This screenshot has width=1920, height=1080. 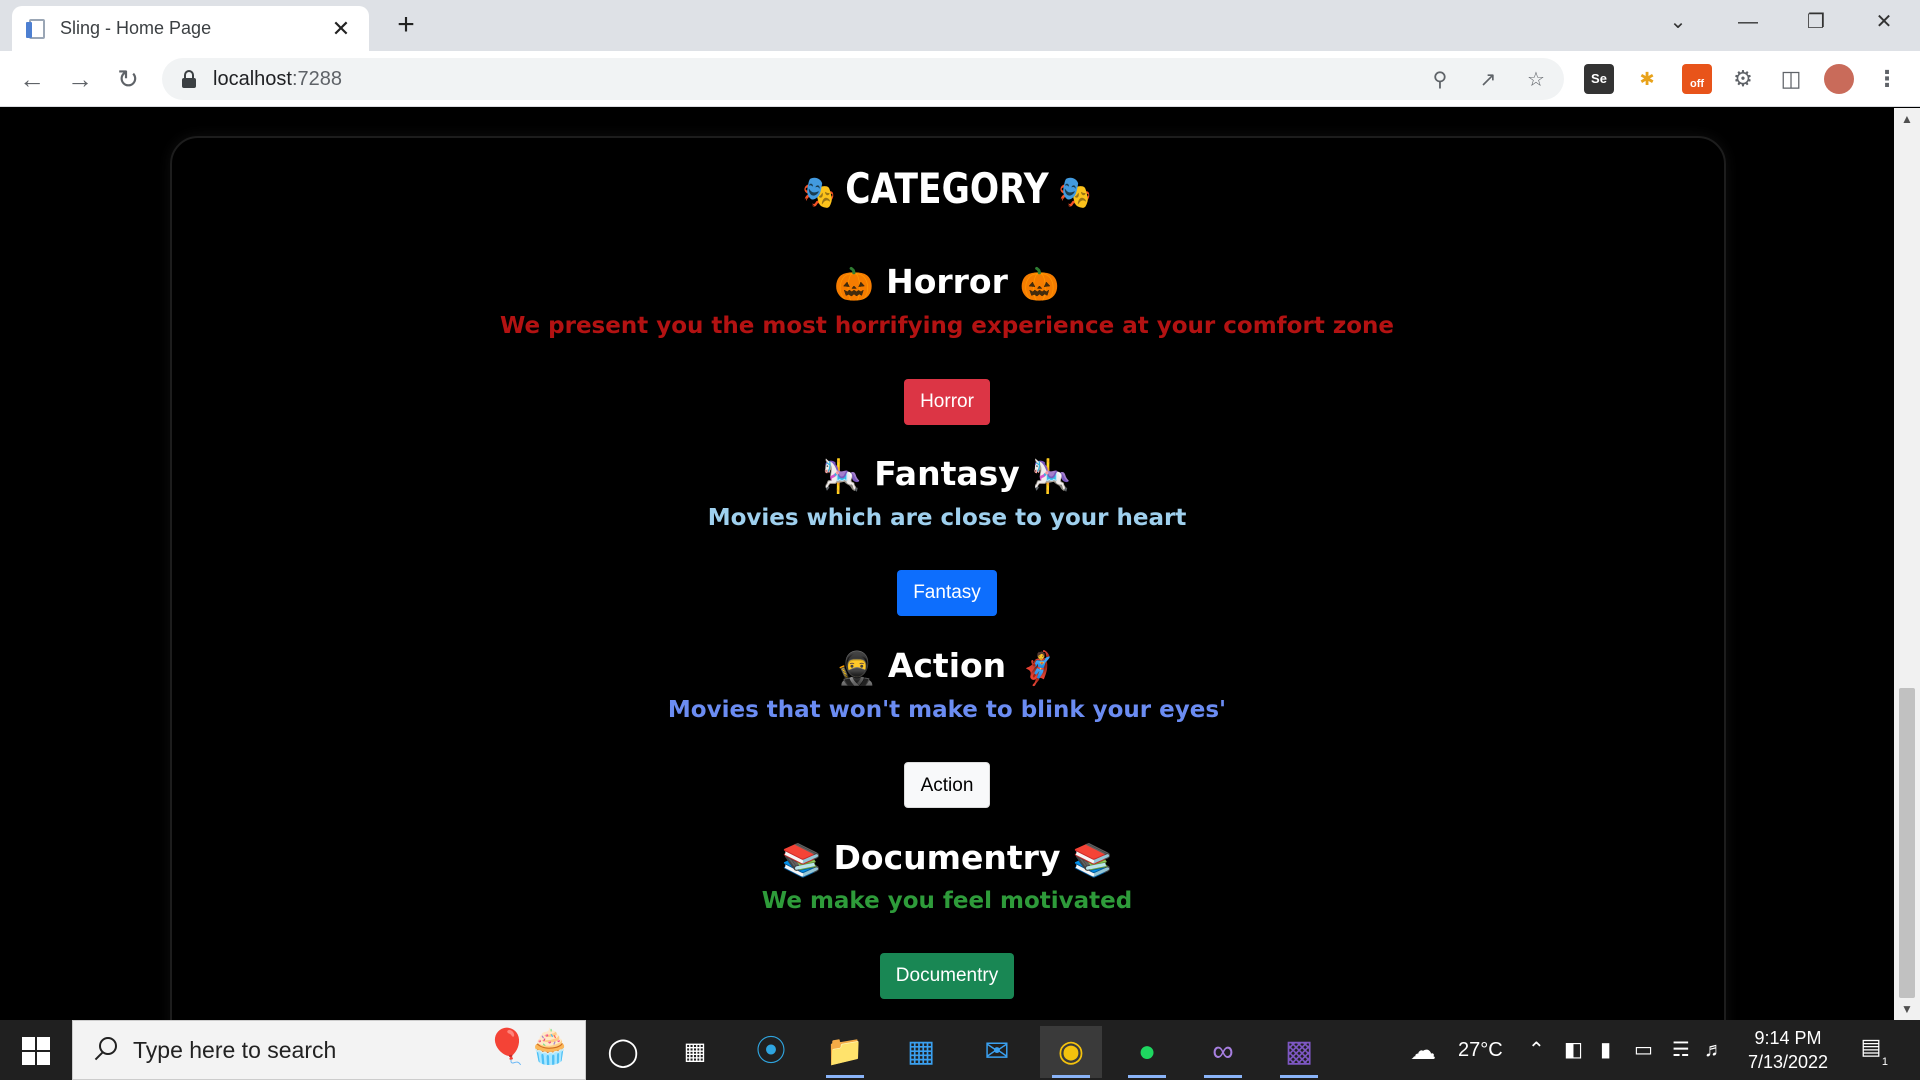 What do you see at coordinates (235, 1050) in the screenshot?
I see `search-placeholder: Type here to search` at bounding box center [235, 1050].